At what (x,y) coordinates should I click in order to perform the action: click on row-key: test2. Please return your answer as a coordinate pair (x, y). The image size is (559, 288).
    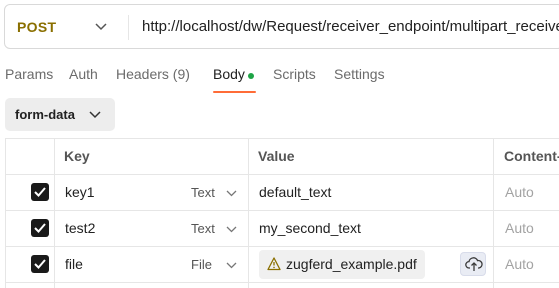
    Looking at the image, I should click on (80, 228).